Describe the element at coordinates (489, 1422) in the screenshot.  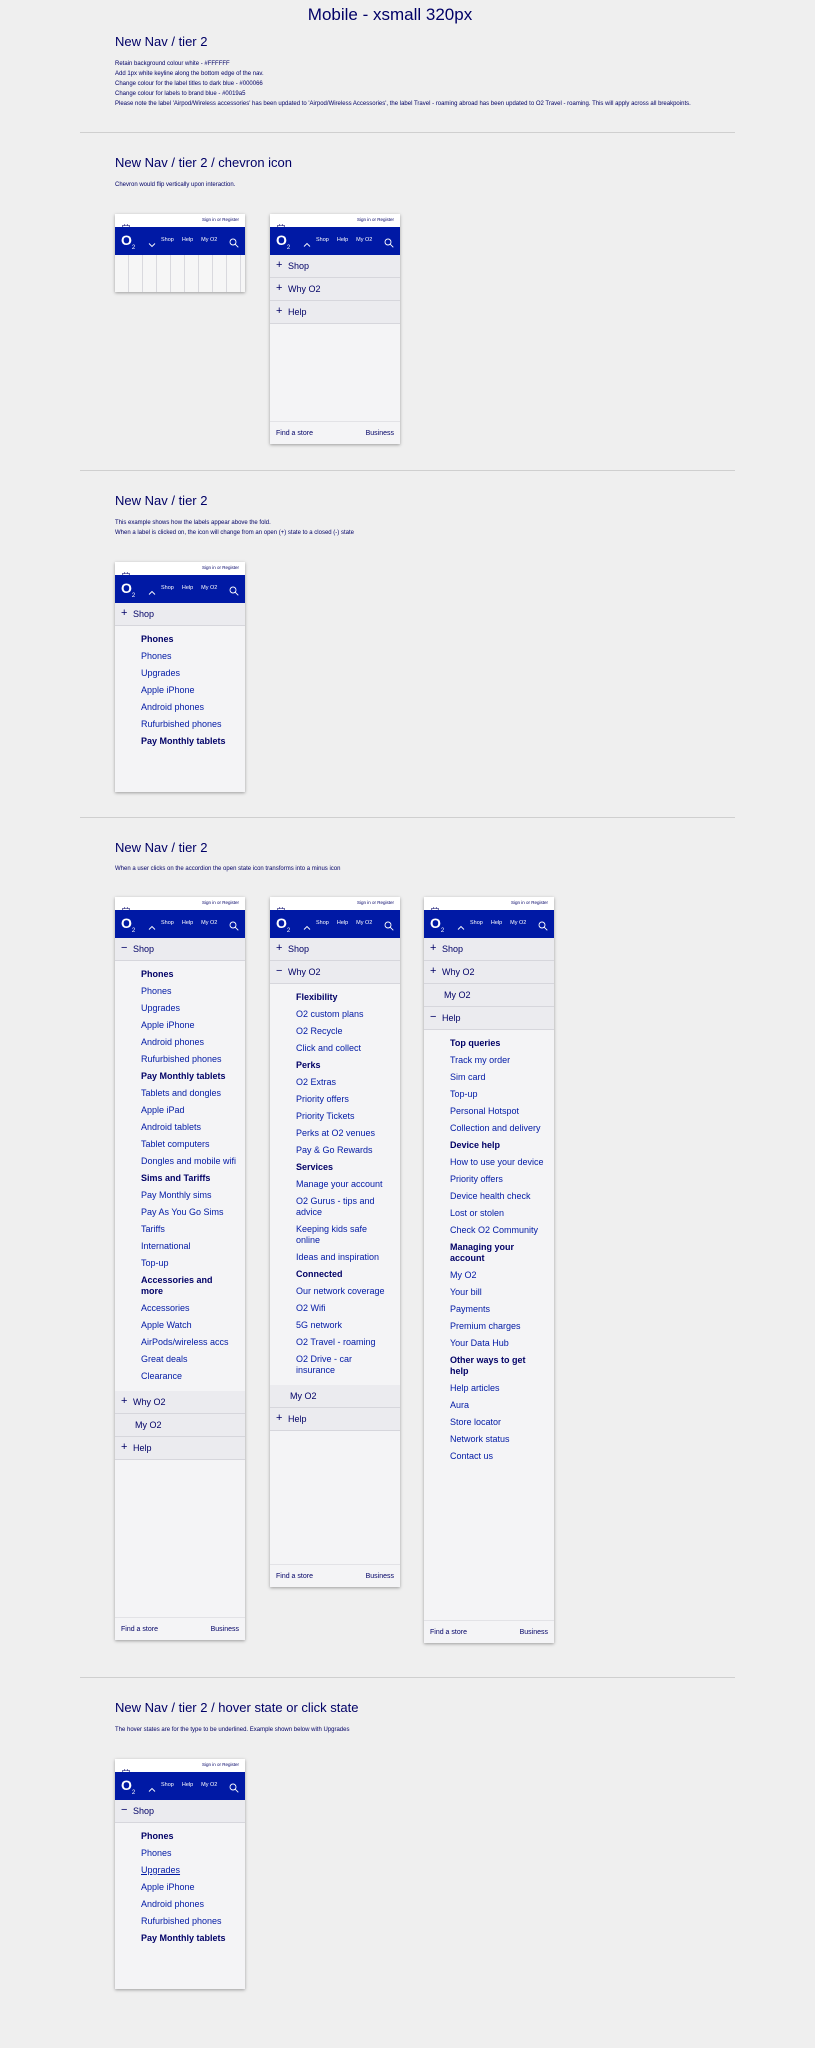
I see `submenu-link: Store locator` at that location.